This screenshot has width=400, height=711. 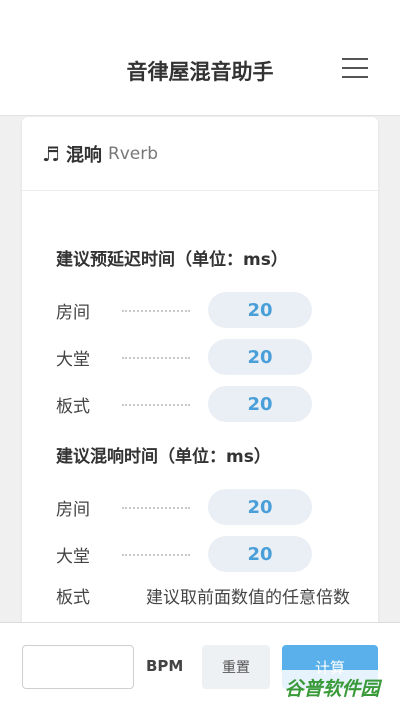 I want to click on predelay-section-title: 建议预延迟时间（单位：ms）, so click(x=172, y=260).